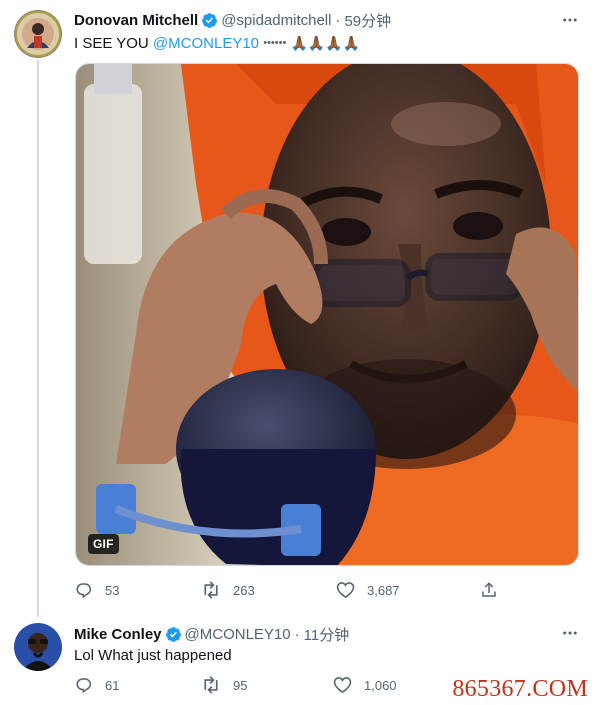 Image resolution: width=596 pixels, height=705 pixels. What do you see at coordinates (118, 634) in the screenshot?
I see `display-name: Mike Conley` at bounding box center [118, 634].